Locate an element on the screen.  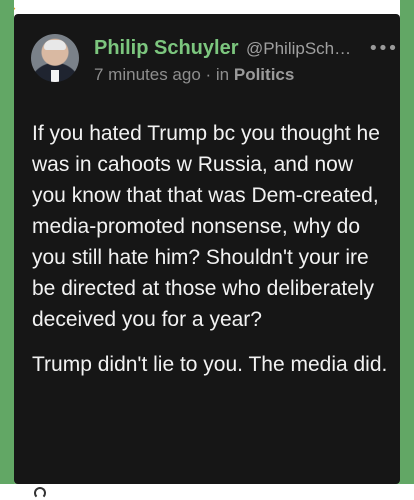
more-options-icon: ••• is located at coordinates (383, 49).